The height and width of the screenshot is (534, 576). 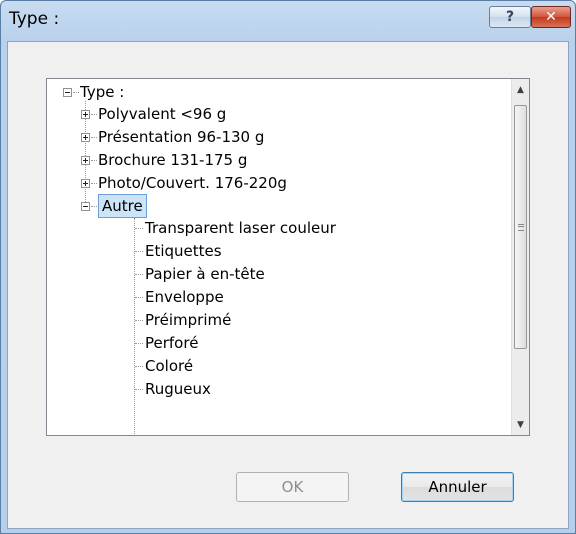 What do you see at coordinates (292, 487) in the screenshot?
I see `ok-button: OK` at bounding box center [292, 487].